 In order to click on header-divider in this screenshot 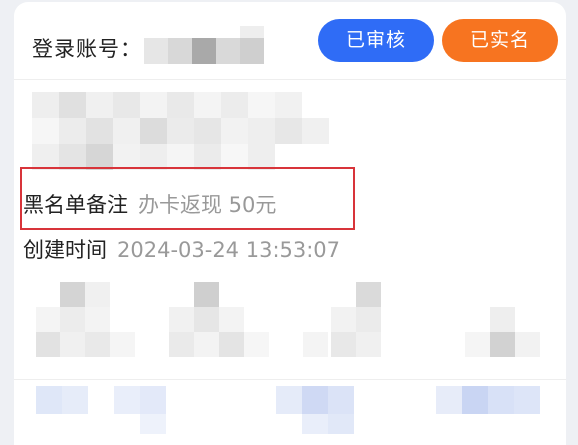, I will do `click(290, 79)`.